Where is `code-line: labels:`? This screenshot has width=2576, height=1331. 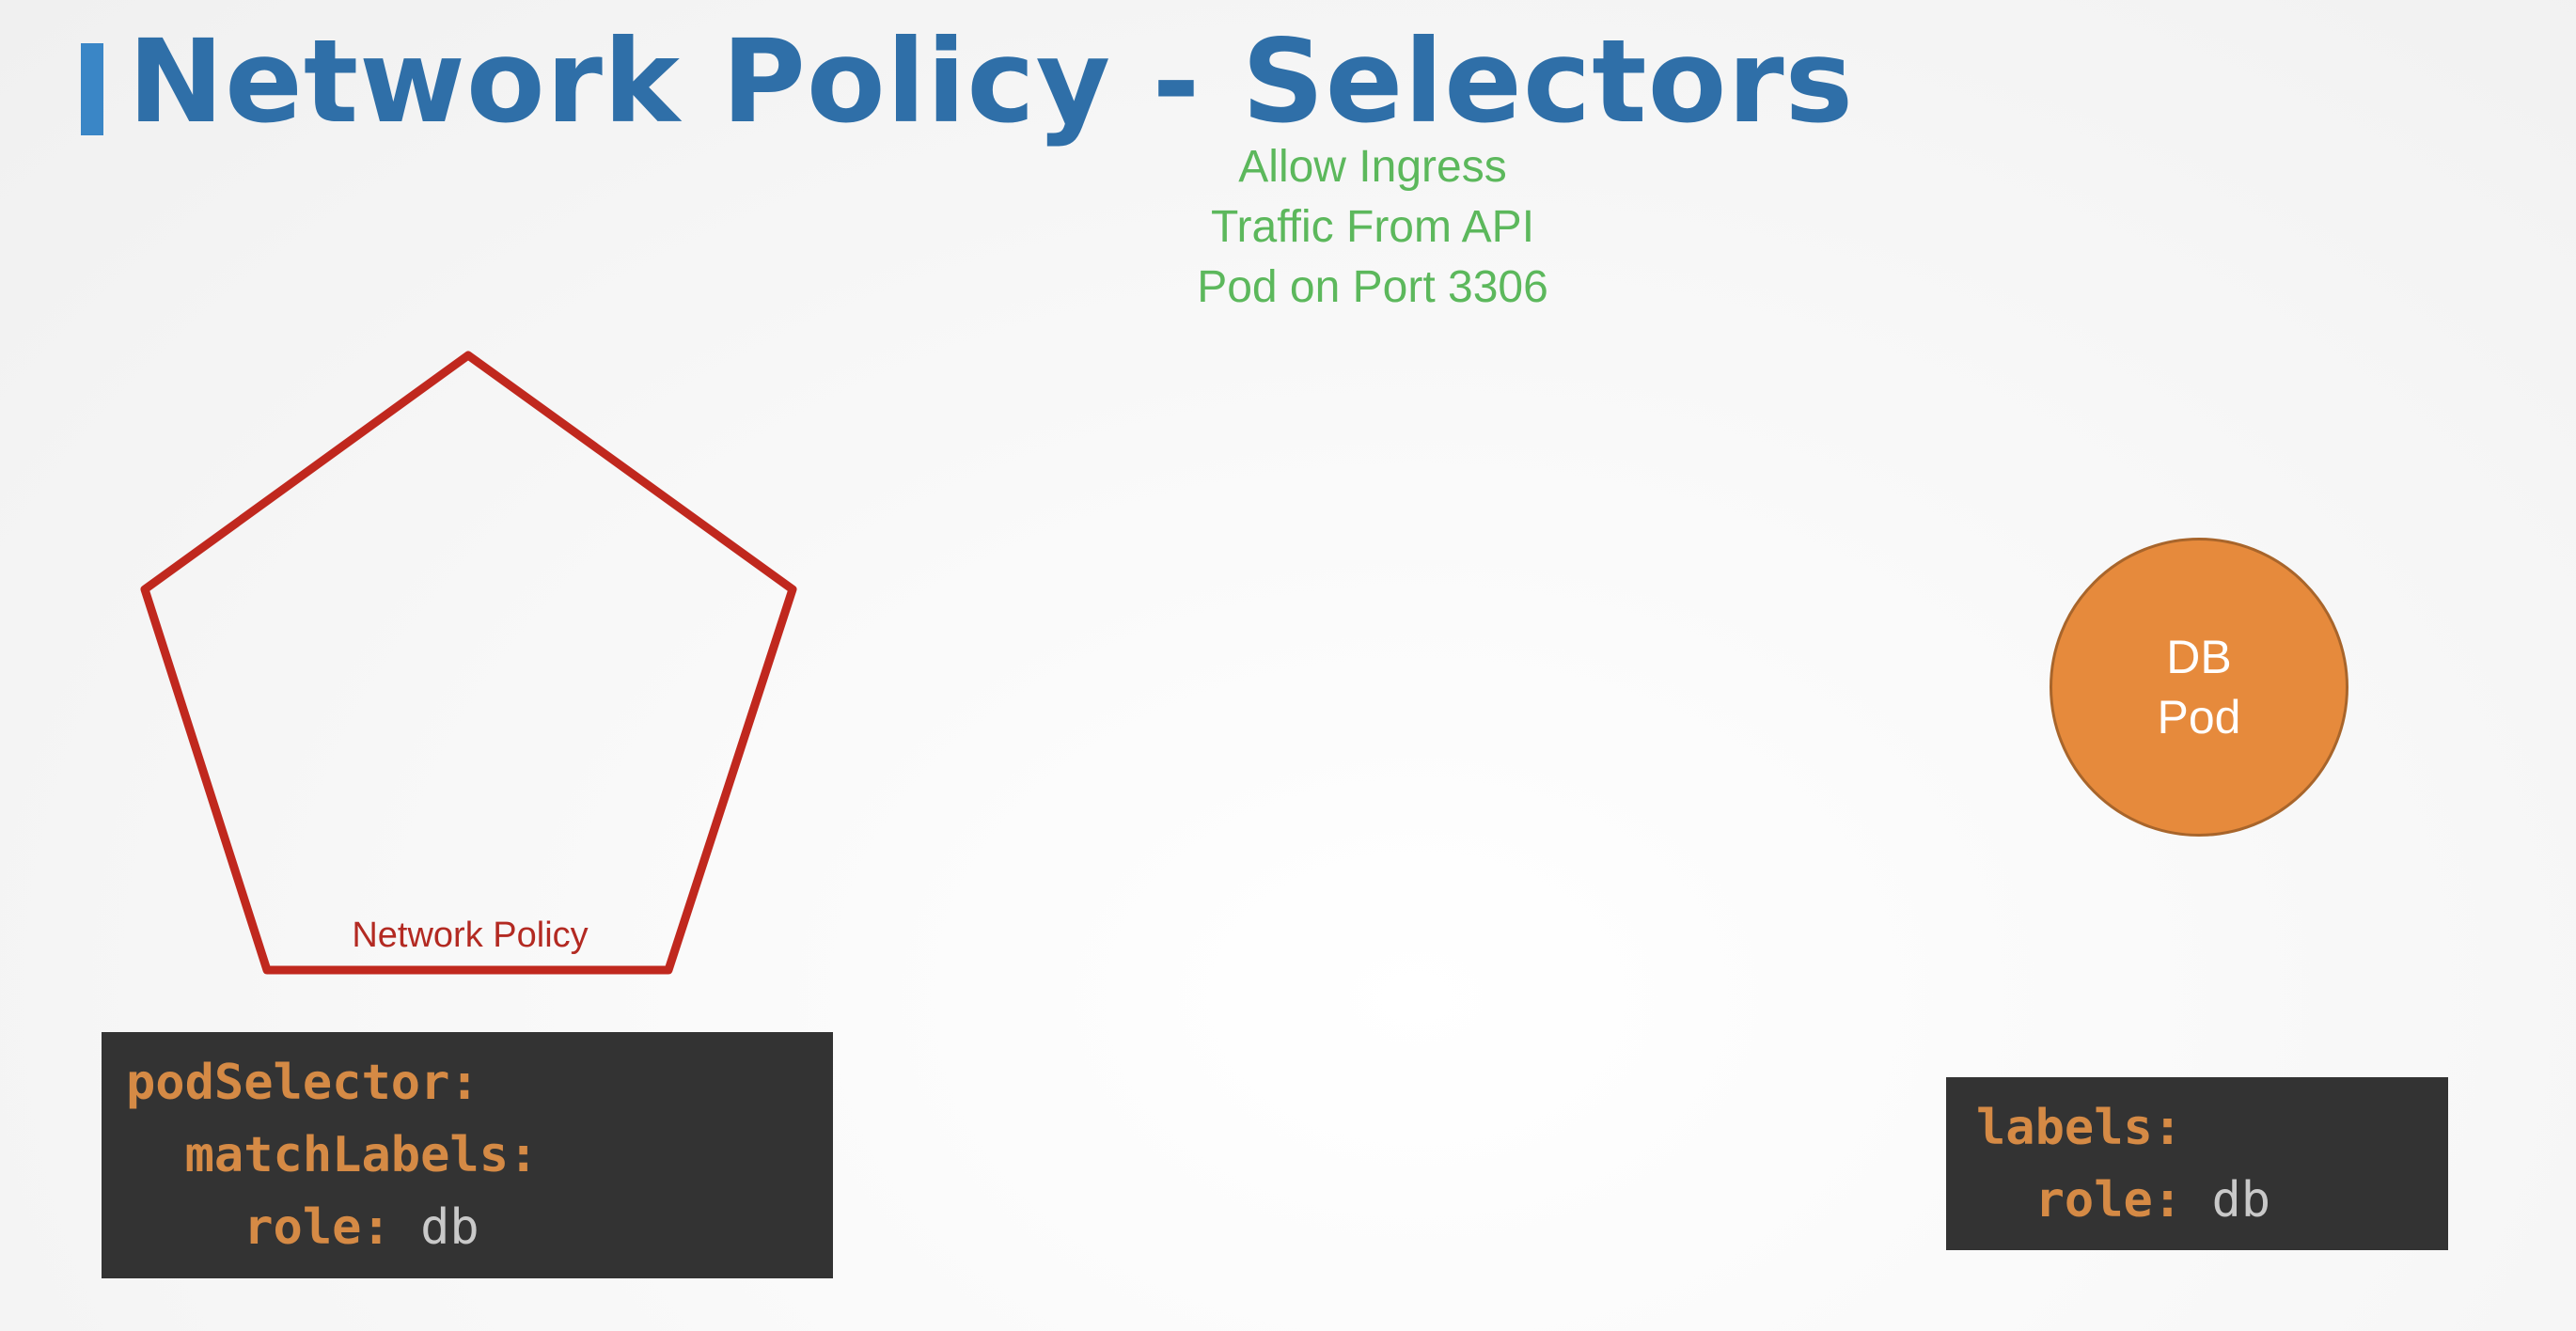
code-line: labels: is located at coordinates (2212, 1128).